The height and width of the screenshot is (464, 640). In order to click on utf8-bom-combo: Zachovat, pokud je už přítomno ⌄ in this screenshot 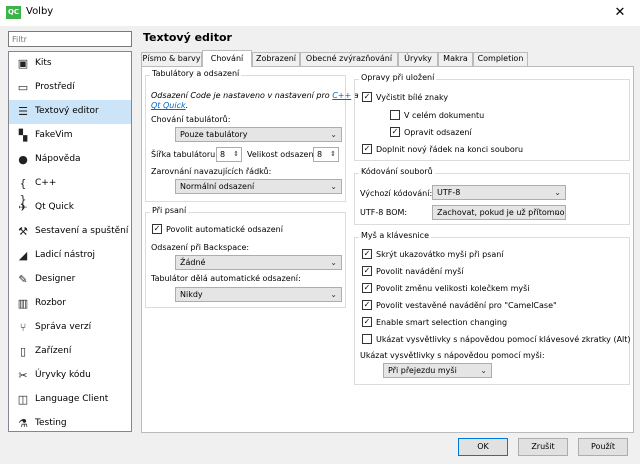, I will do `click(499, 212)`.